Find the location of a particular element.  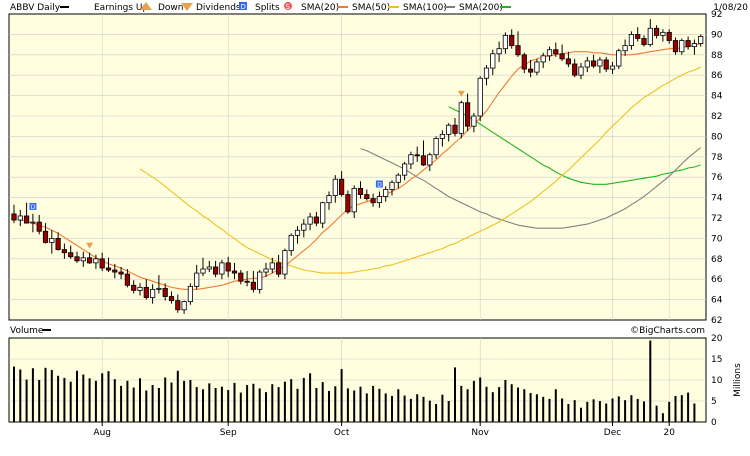

earnings-label: Earnings Up is located at coordinates (121, 8).